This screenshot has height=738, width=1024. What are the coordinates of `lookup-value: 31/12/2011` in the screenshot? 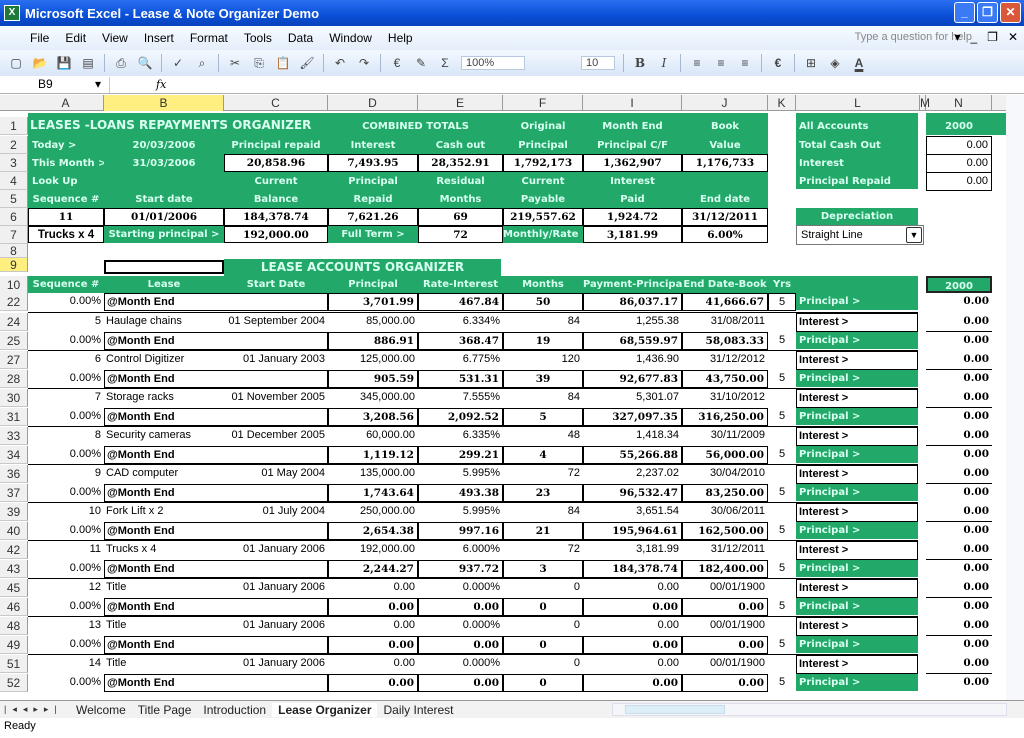 It's located at (725, 217).